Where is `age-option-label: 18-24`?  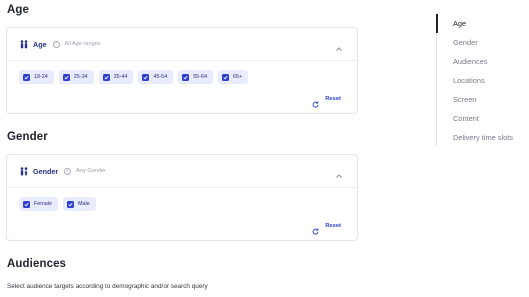
age-option-label: 18-24 is located at coordinates (41, 77).